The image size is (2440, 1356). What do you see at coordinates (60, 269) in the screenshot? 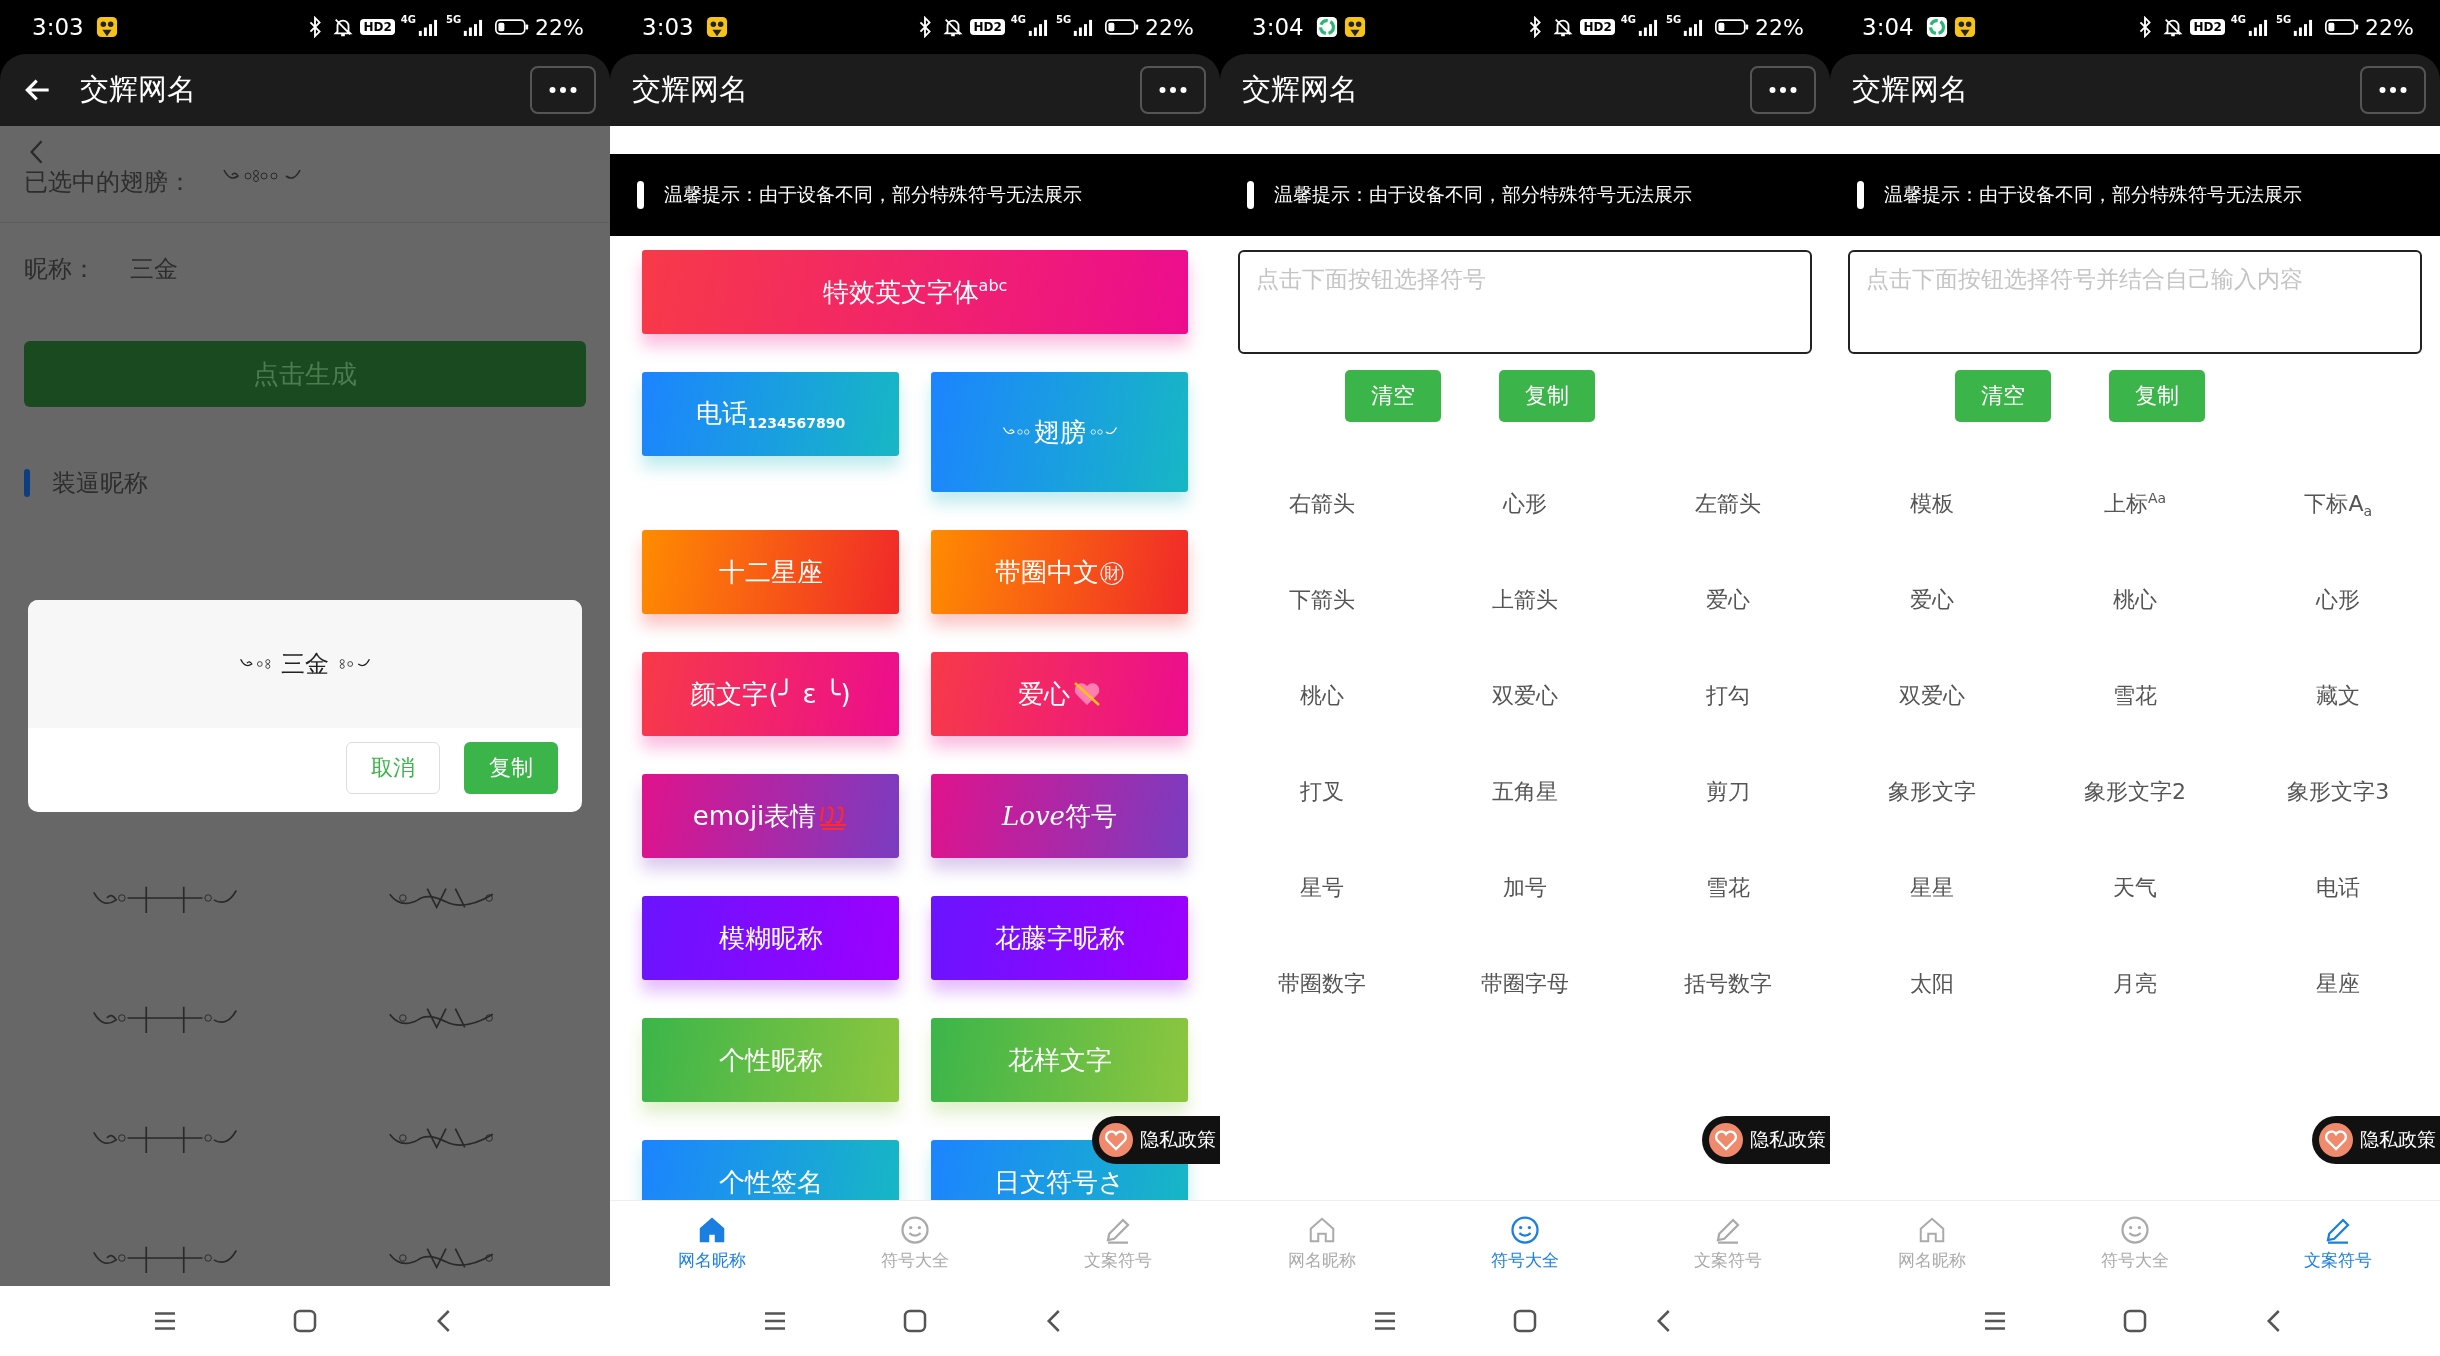
I see `nickname-label: 昵称：` at bounding box center [60, 269].